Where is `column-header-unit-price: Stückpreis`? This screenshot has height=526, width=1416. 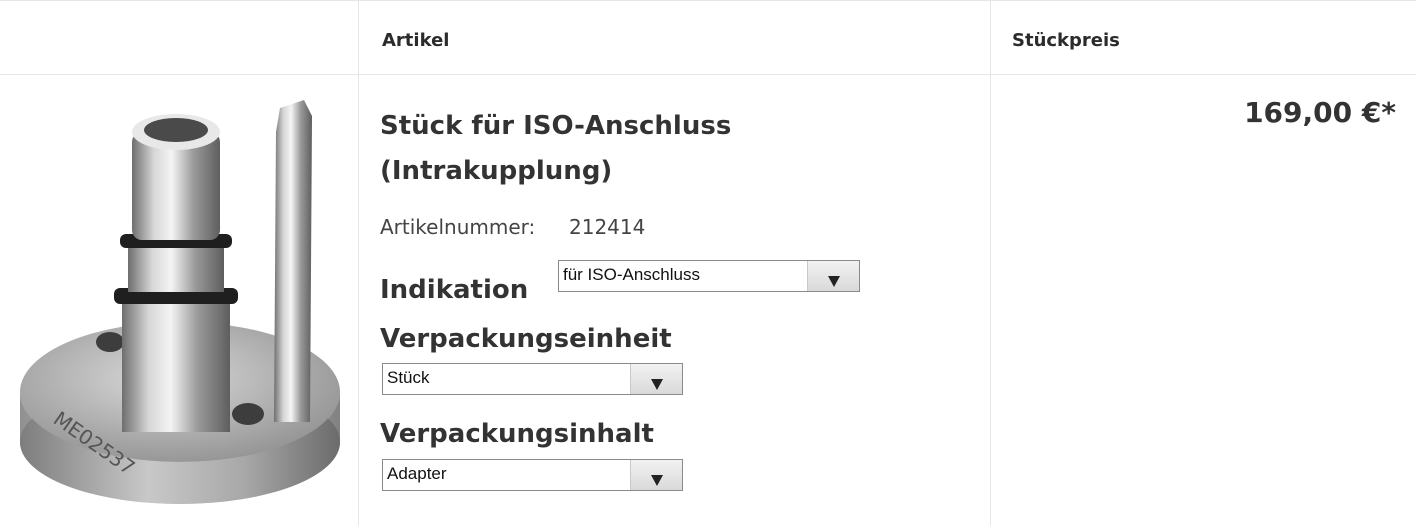 column-header-unit-price: Stückpreis is located at coordinates (1066, 40).